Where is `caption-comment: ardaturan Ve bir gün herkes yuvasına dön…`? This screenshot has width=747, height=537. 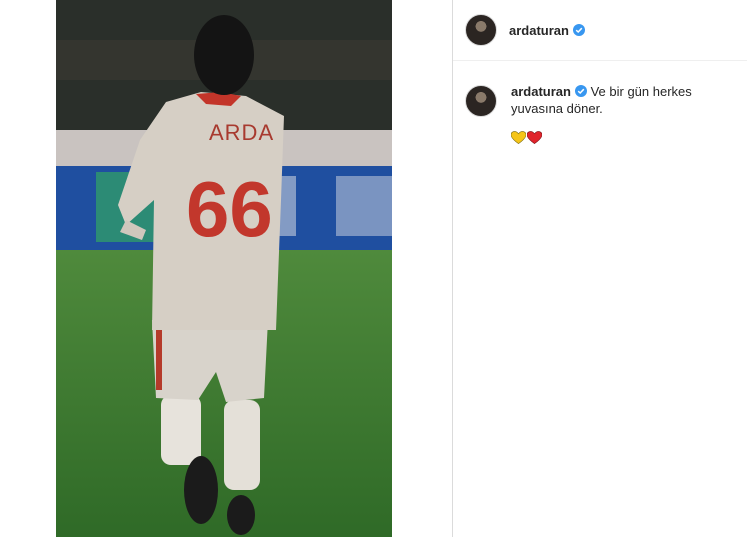 caption-comment: ardaturan Ve bir gün herkes yuvasına dön… is located at coordinates (600, 103).